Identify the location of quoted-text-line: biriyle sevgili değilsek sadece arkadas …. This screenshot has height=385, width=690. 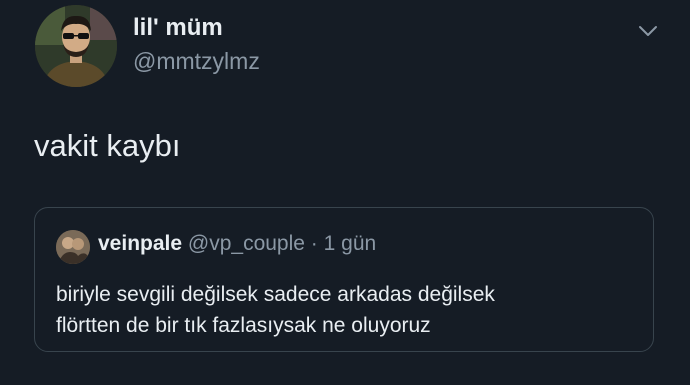
(275, 294).